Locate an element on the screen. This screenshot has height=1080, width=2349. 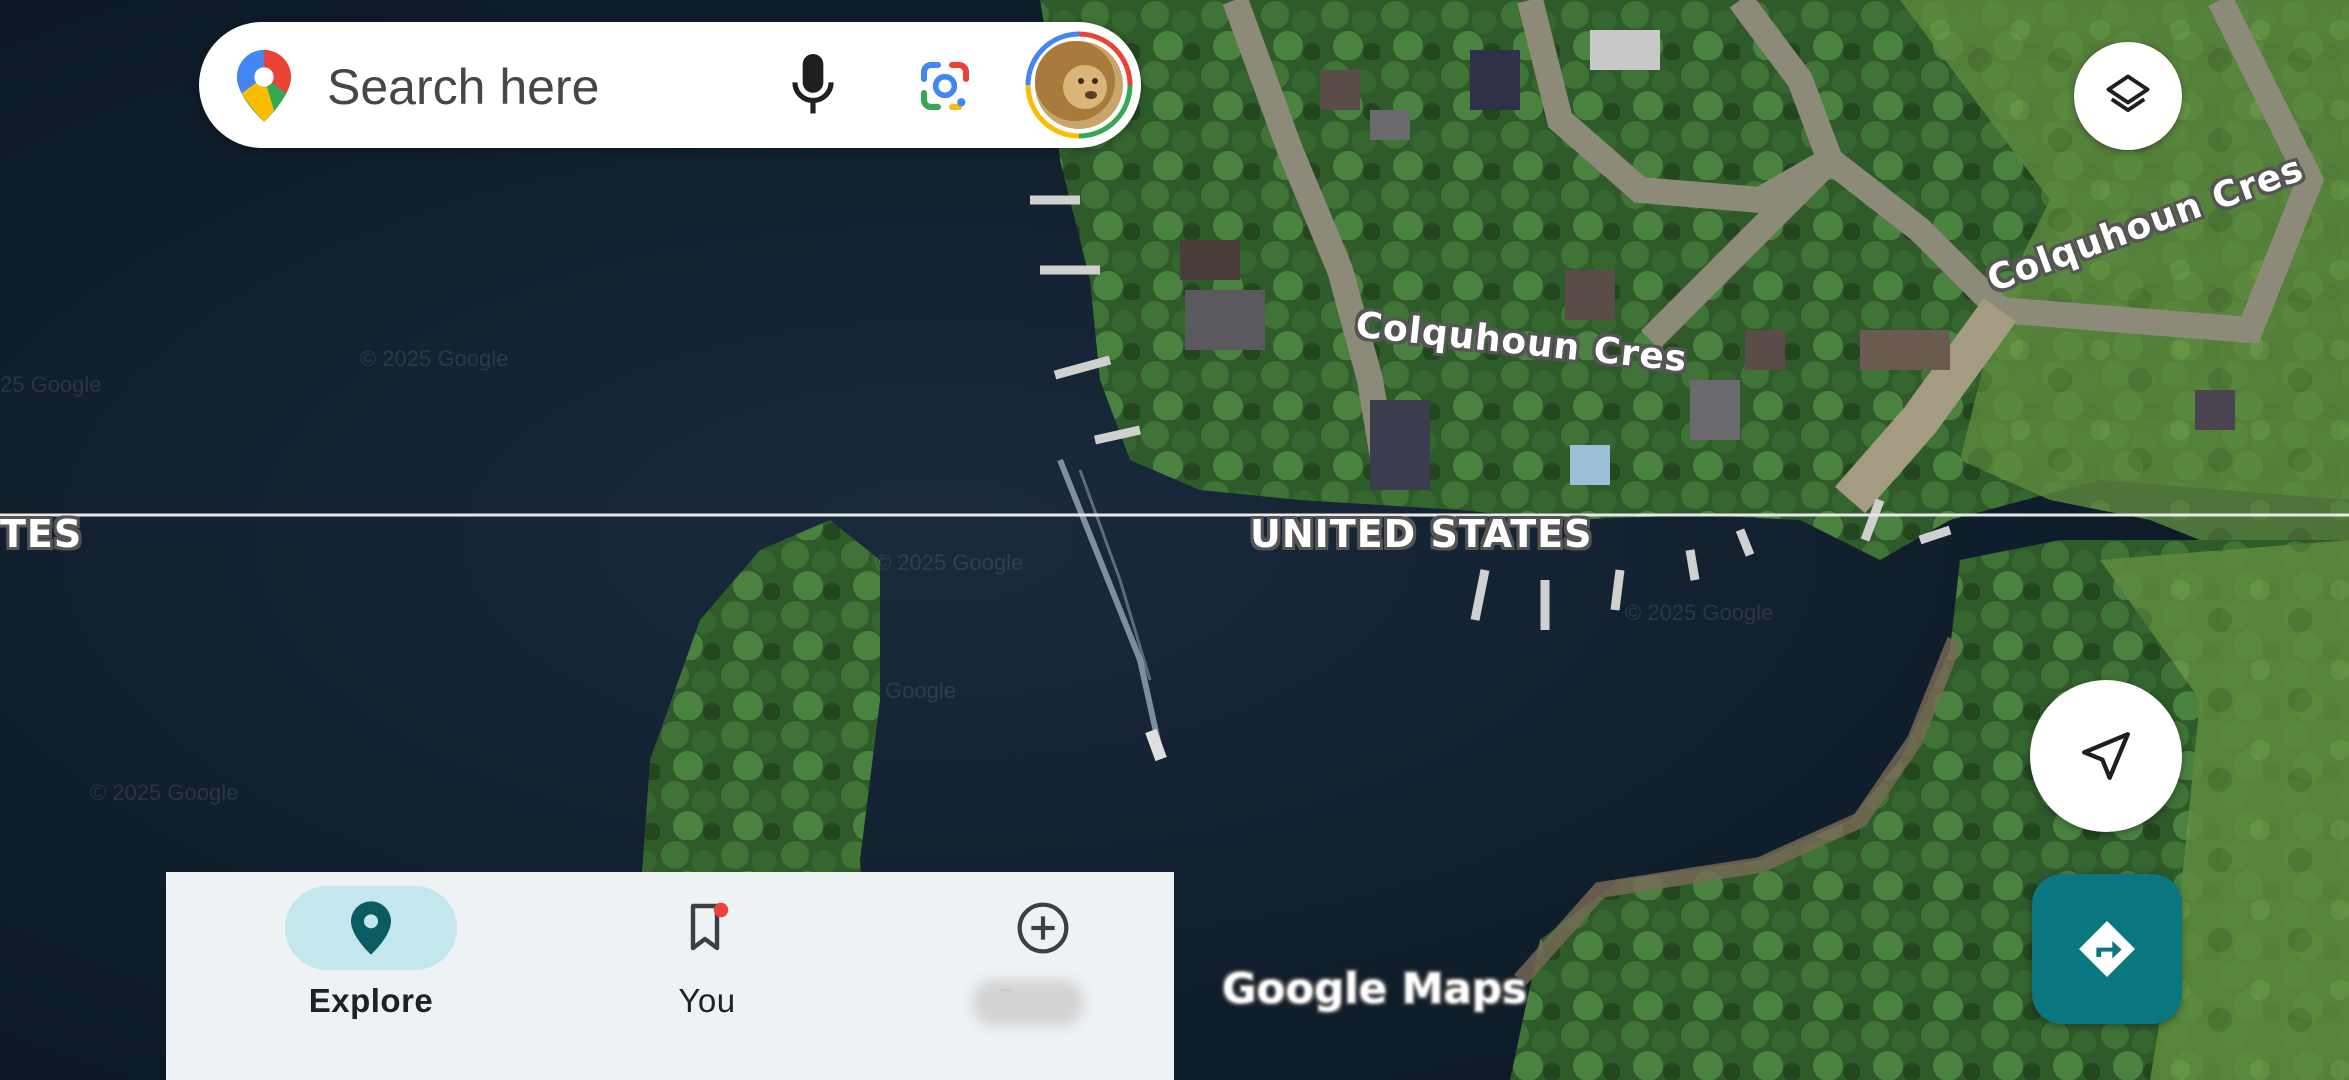
google-maps-logo: Google Maps is located at coordinates (1374, 988).